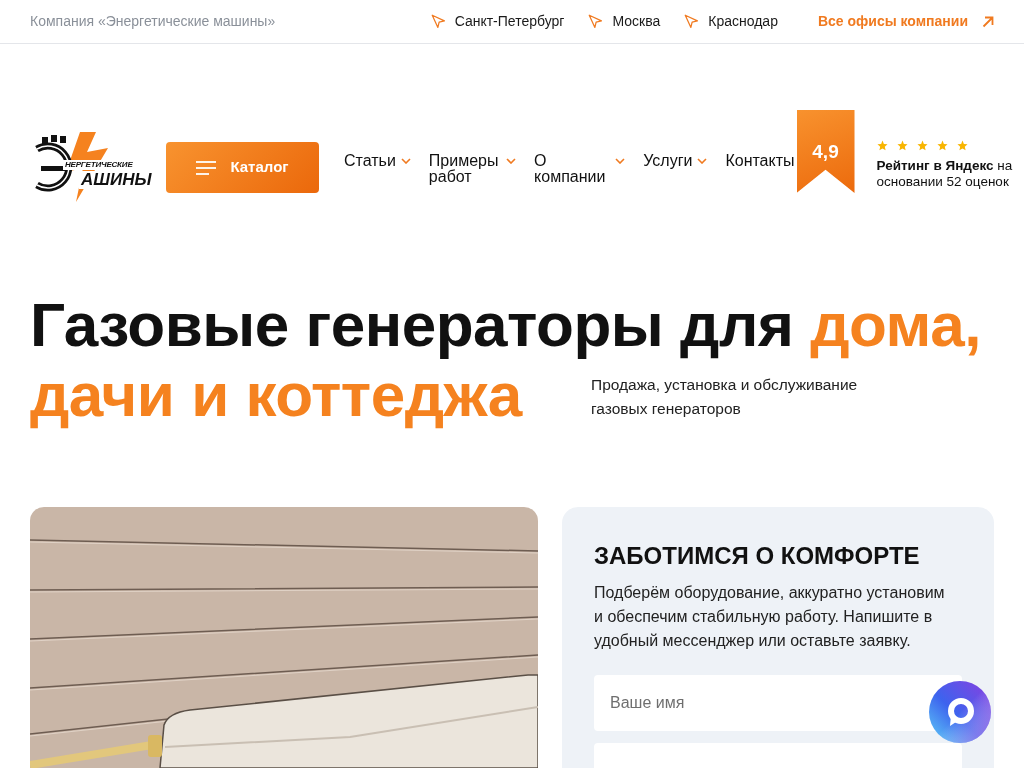 Image resolution: width=1024 pixels, height=768 pixels. I want to click on hero-heading-line: Газовые генераторы для дома,, so click(506, 325).